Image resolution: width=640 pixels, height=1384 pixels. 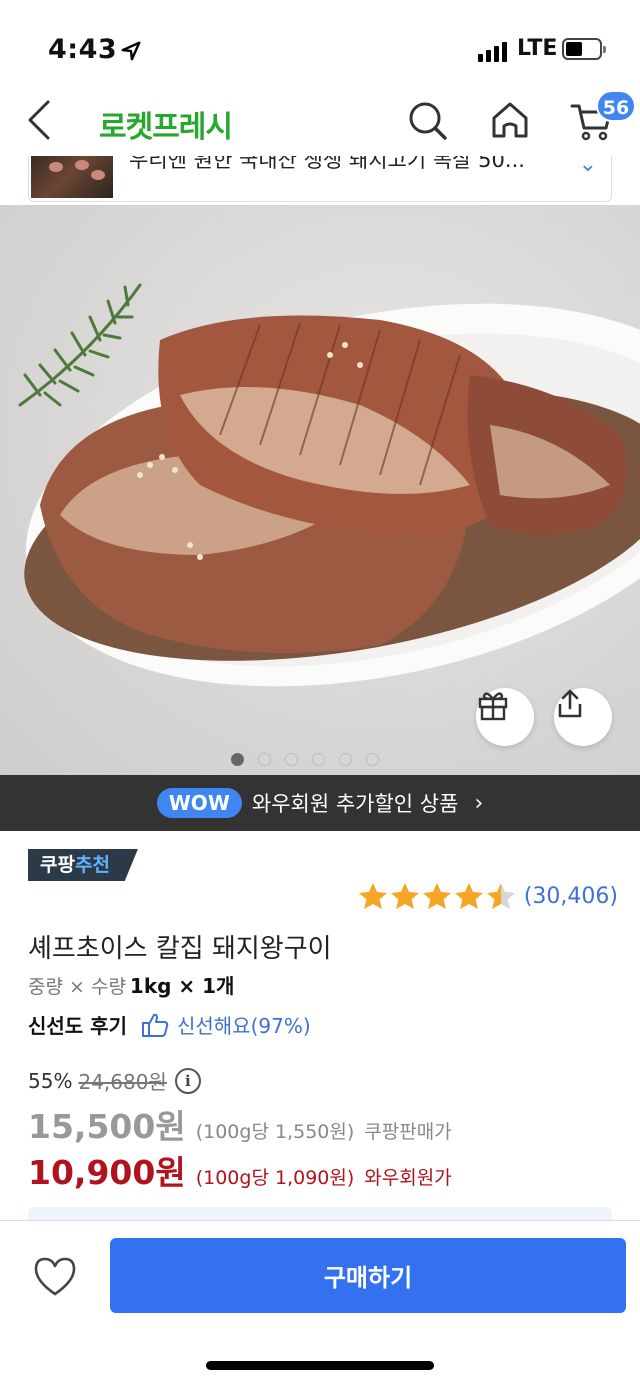 I want to click on wow-price-row: 10,900원 (100g당 1,090원) 와우회원가, so click(x=240, y=1170).